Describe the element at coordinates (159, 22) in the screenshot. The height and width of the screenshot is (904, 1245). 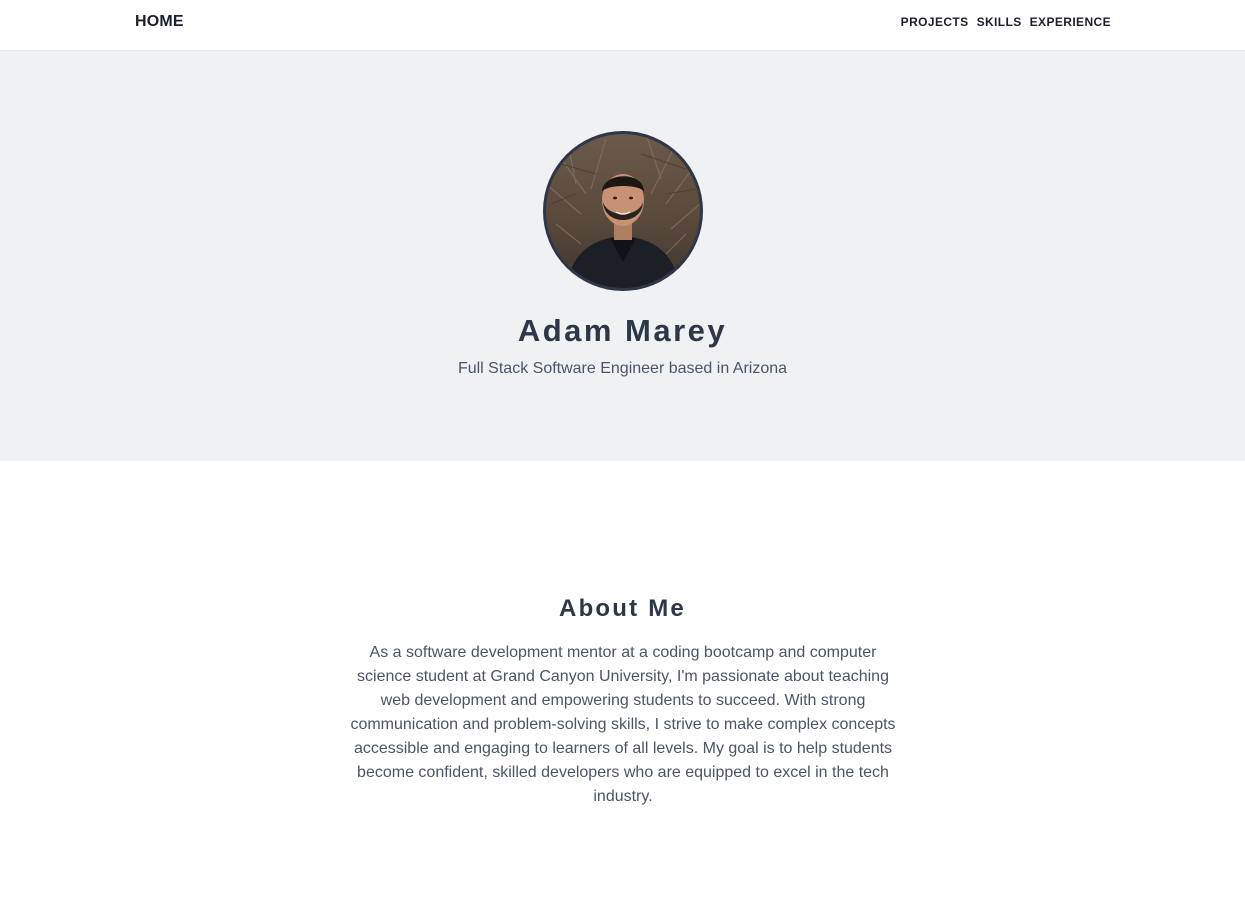
I see `nav-home-link: HOME` at that location.